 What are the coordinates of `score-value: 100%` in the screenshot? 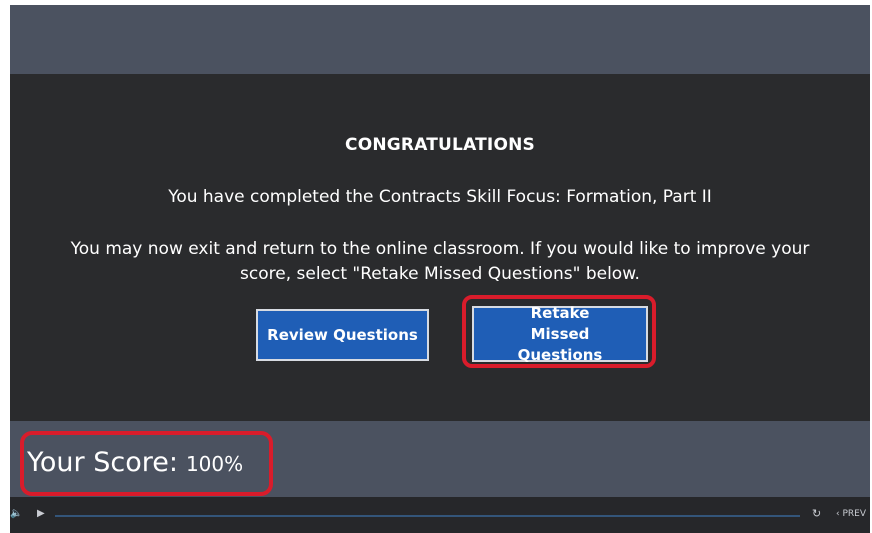 It's located at (214, 464).